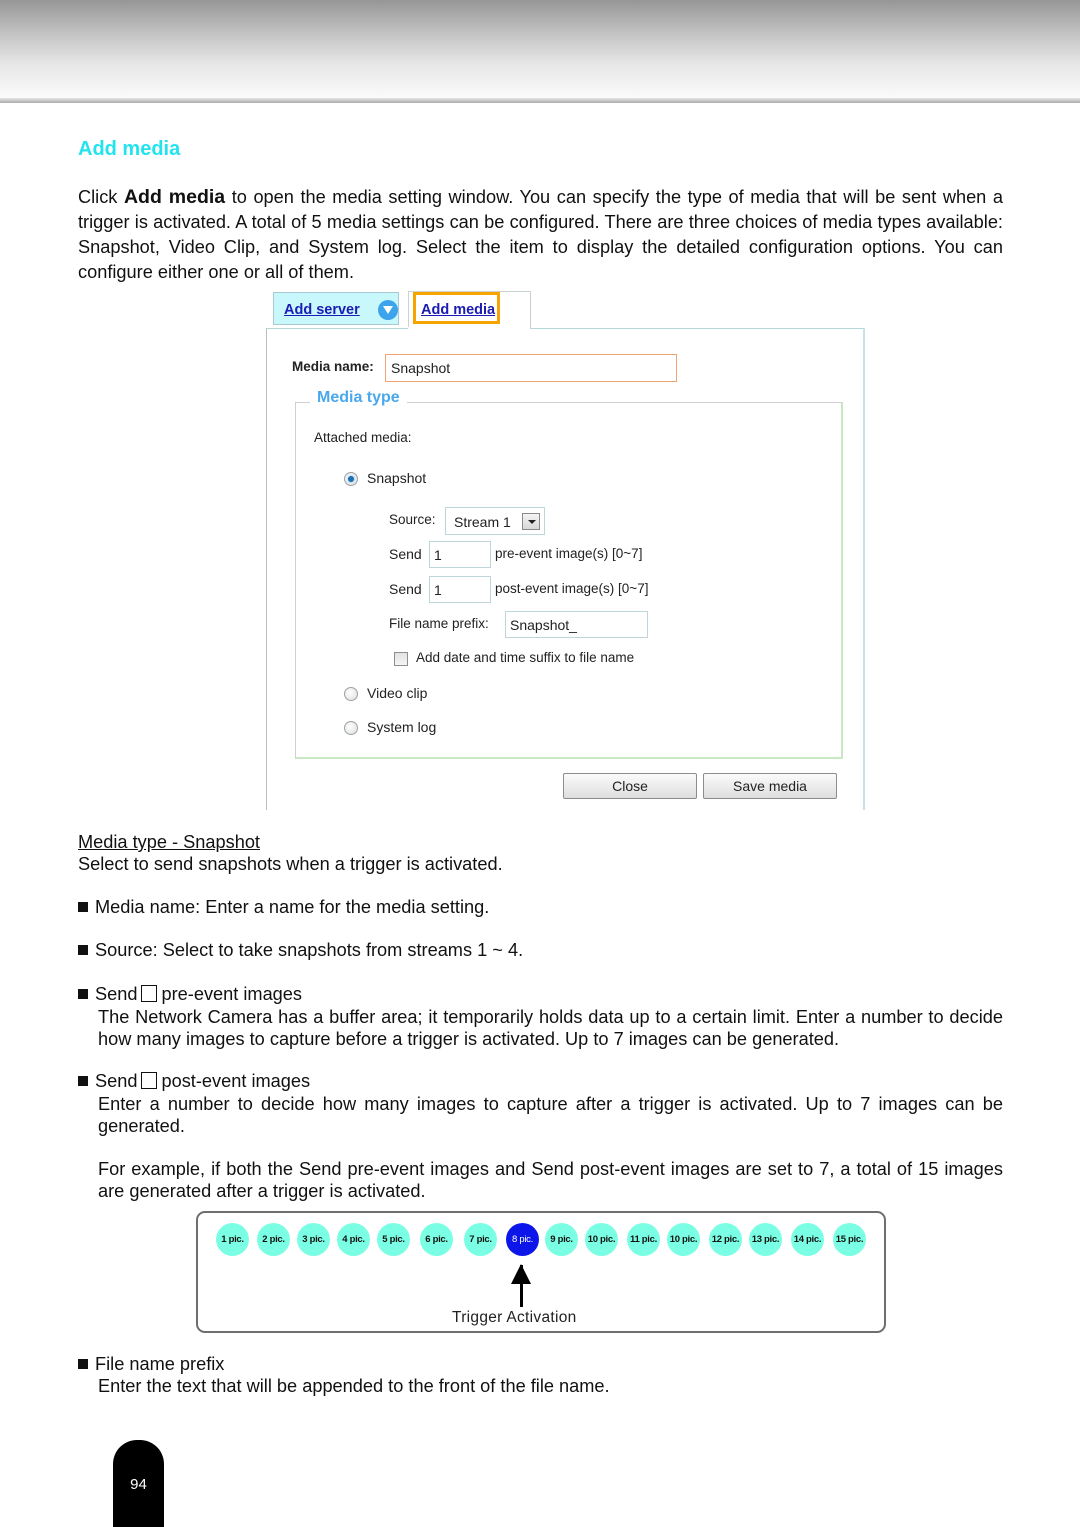 The image size is (1080, 1527). I want to click on bullet-post-event: Send post-event images, so click(194, 1081).